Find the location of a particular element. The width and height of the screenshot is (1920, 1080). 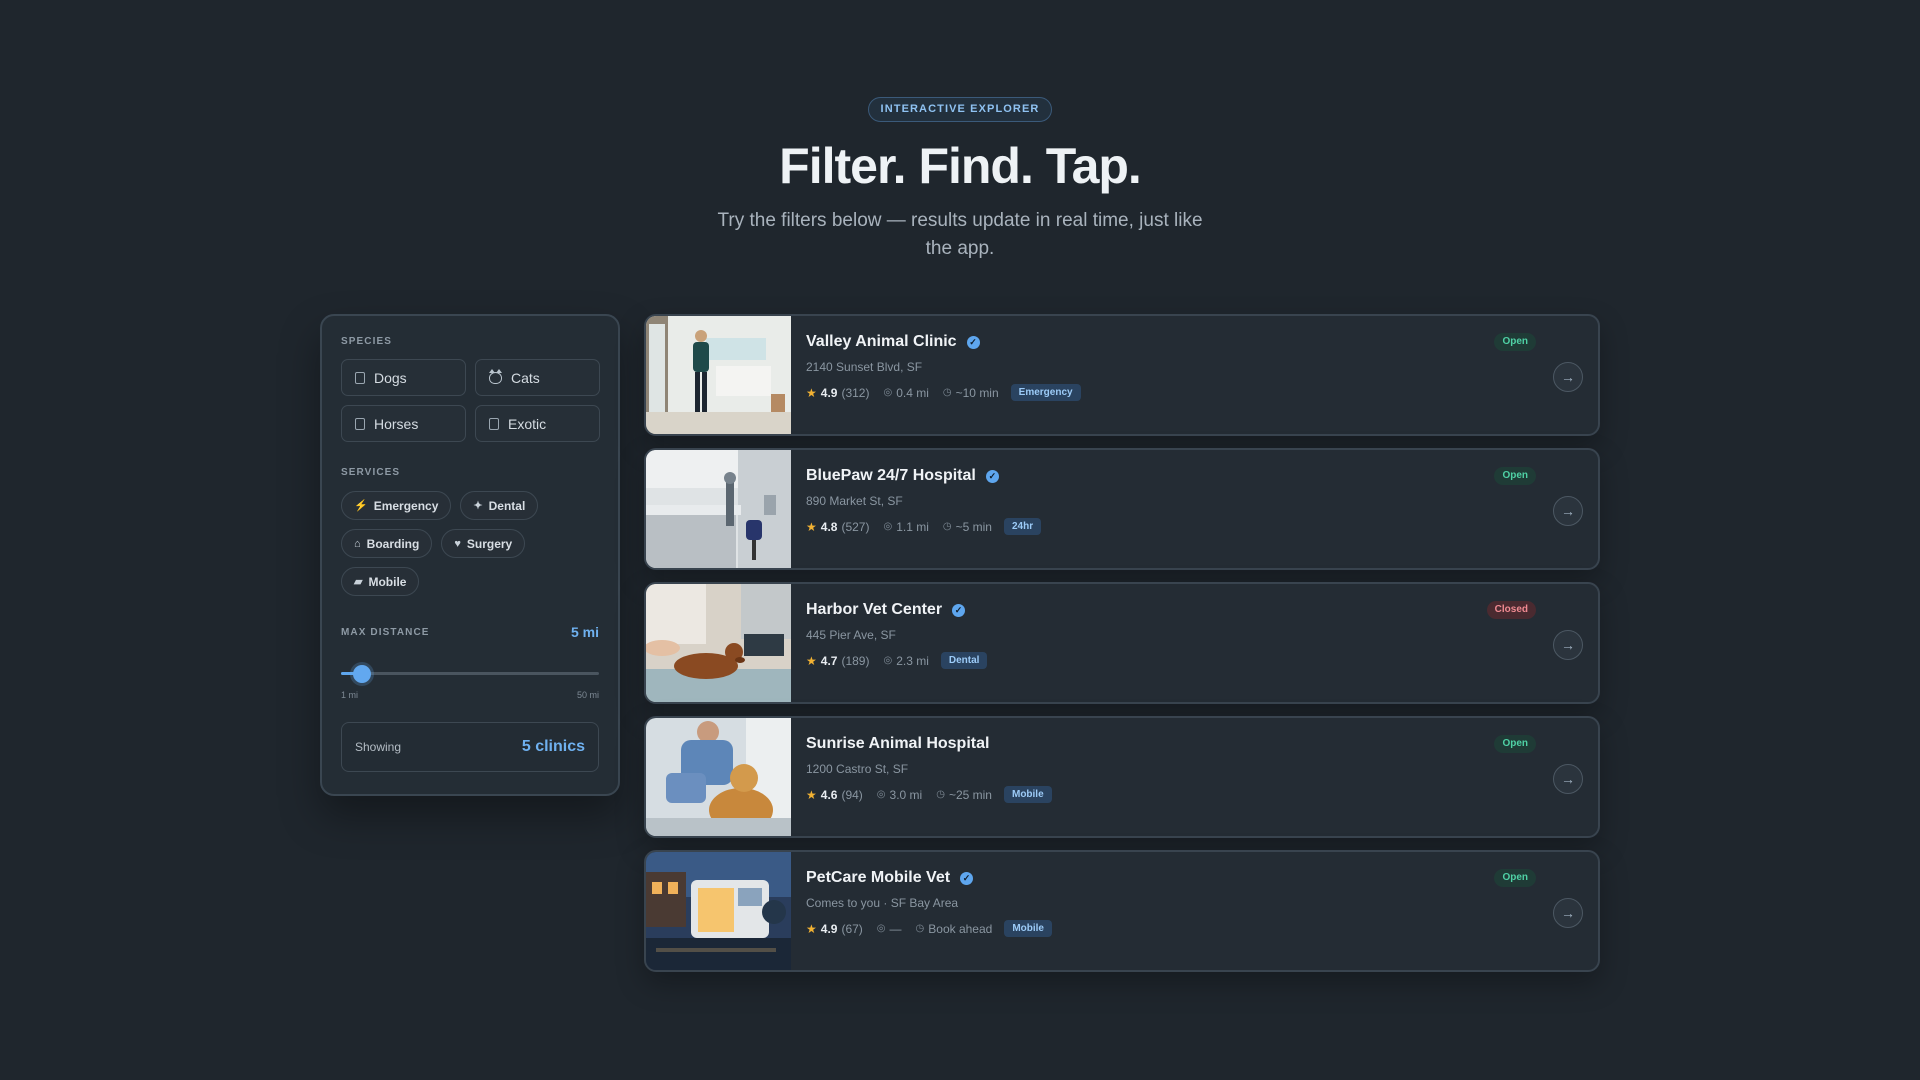

clinic-reviews: (312) is located at coordinates (855, 392).